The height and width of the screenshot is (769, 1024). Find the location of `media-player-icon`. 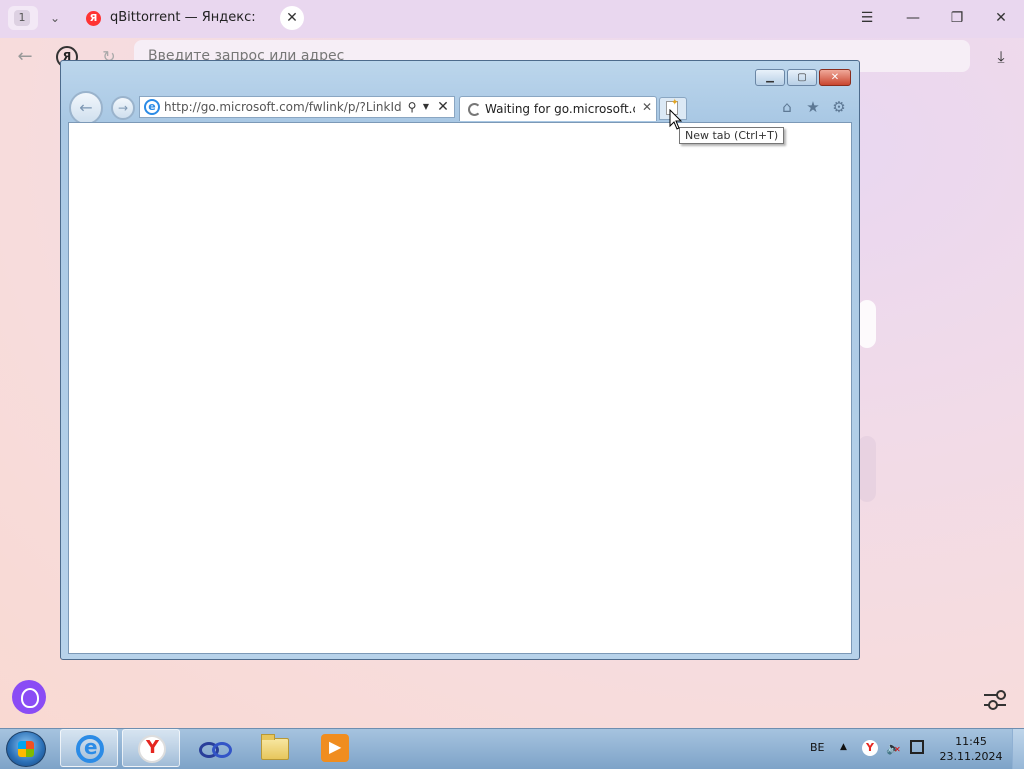

media-player-icon is located at coordinates (335, 748).